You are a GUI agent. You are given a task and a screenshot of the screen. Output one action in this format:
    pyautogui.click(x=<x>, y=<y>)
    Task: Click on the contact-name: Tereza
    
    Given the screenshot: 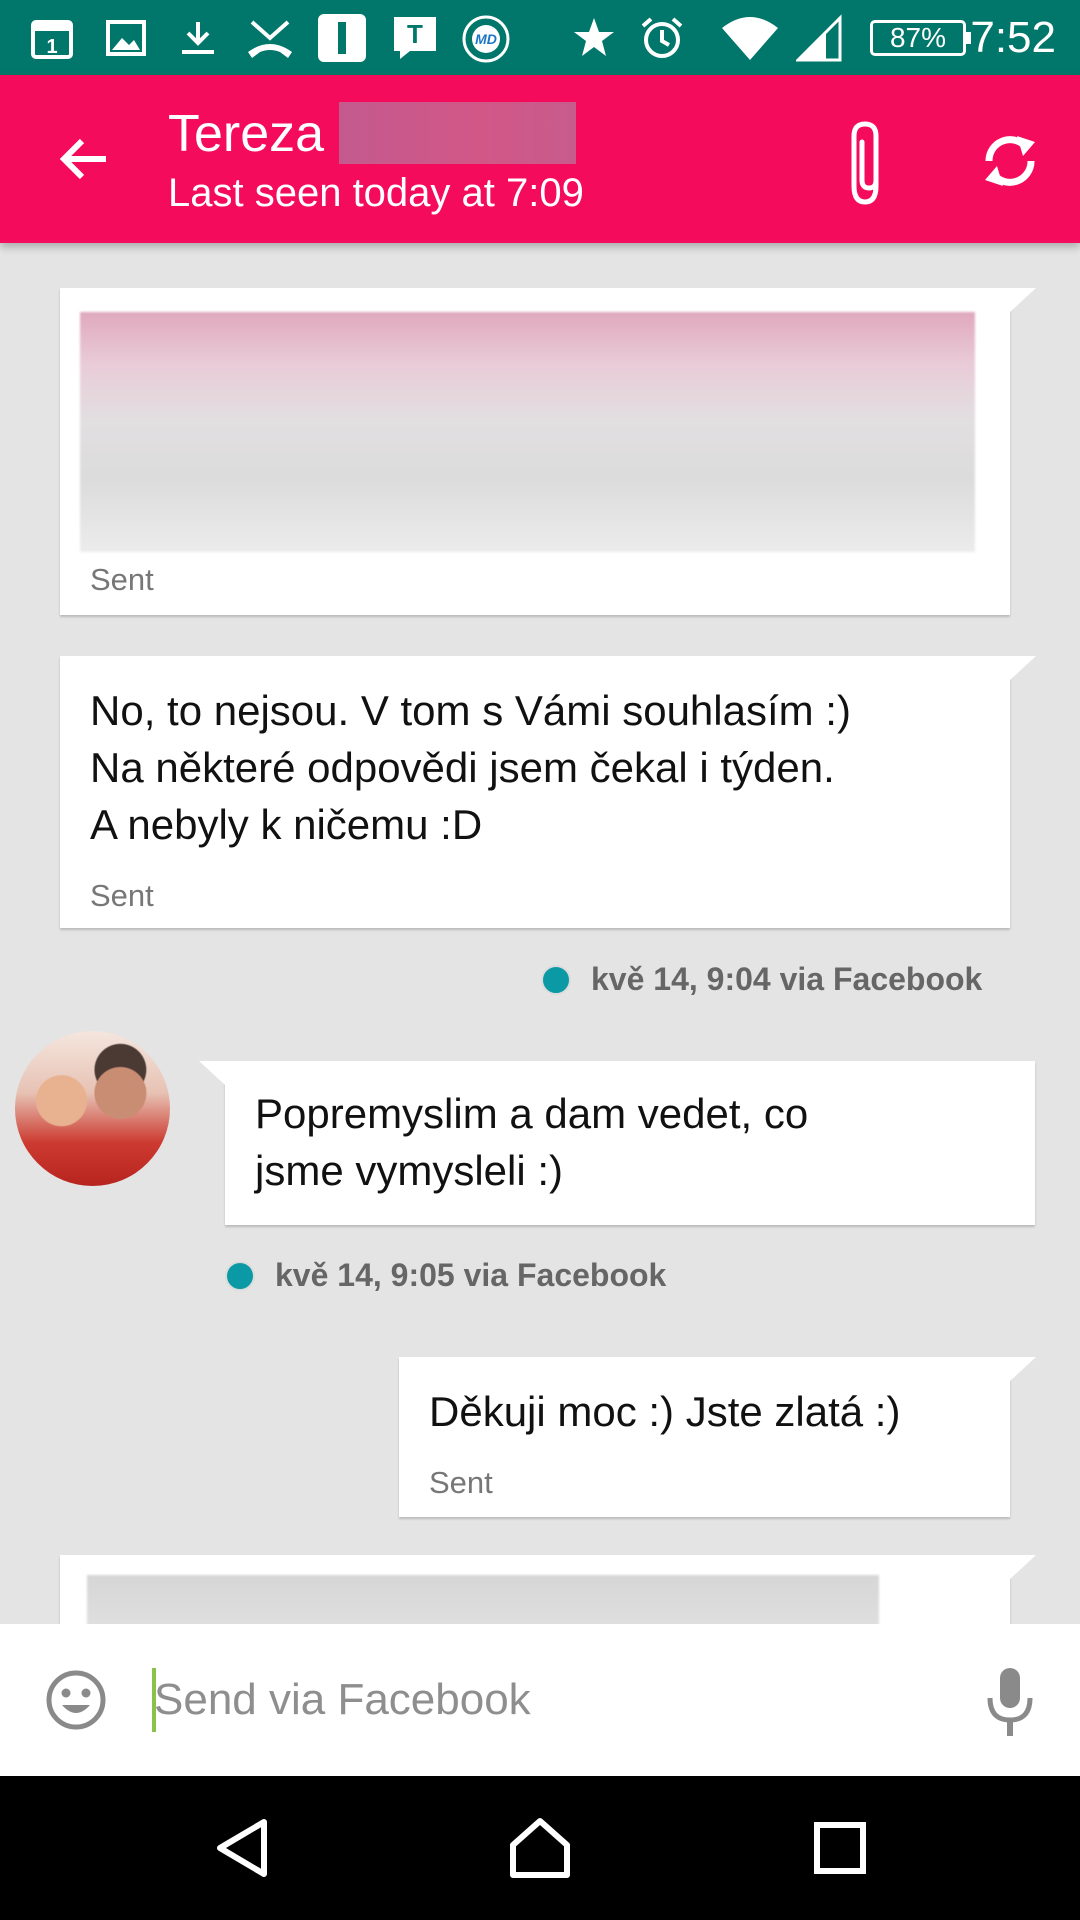 What is the action you would take?
    pyautogui.click(x=246, y=134)
    